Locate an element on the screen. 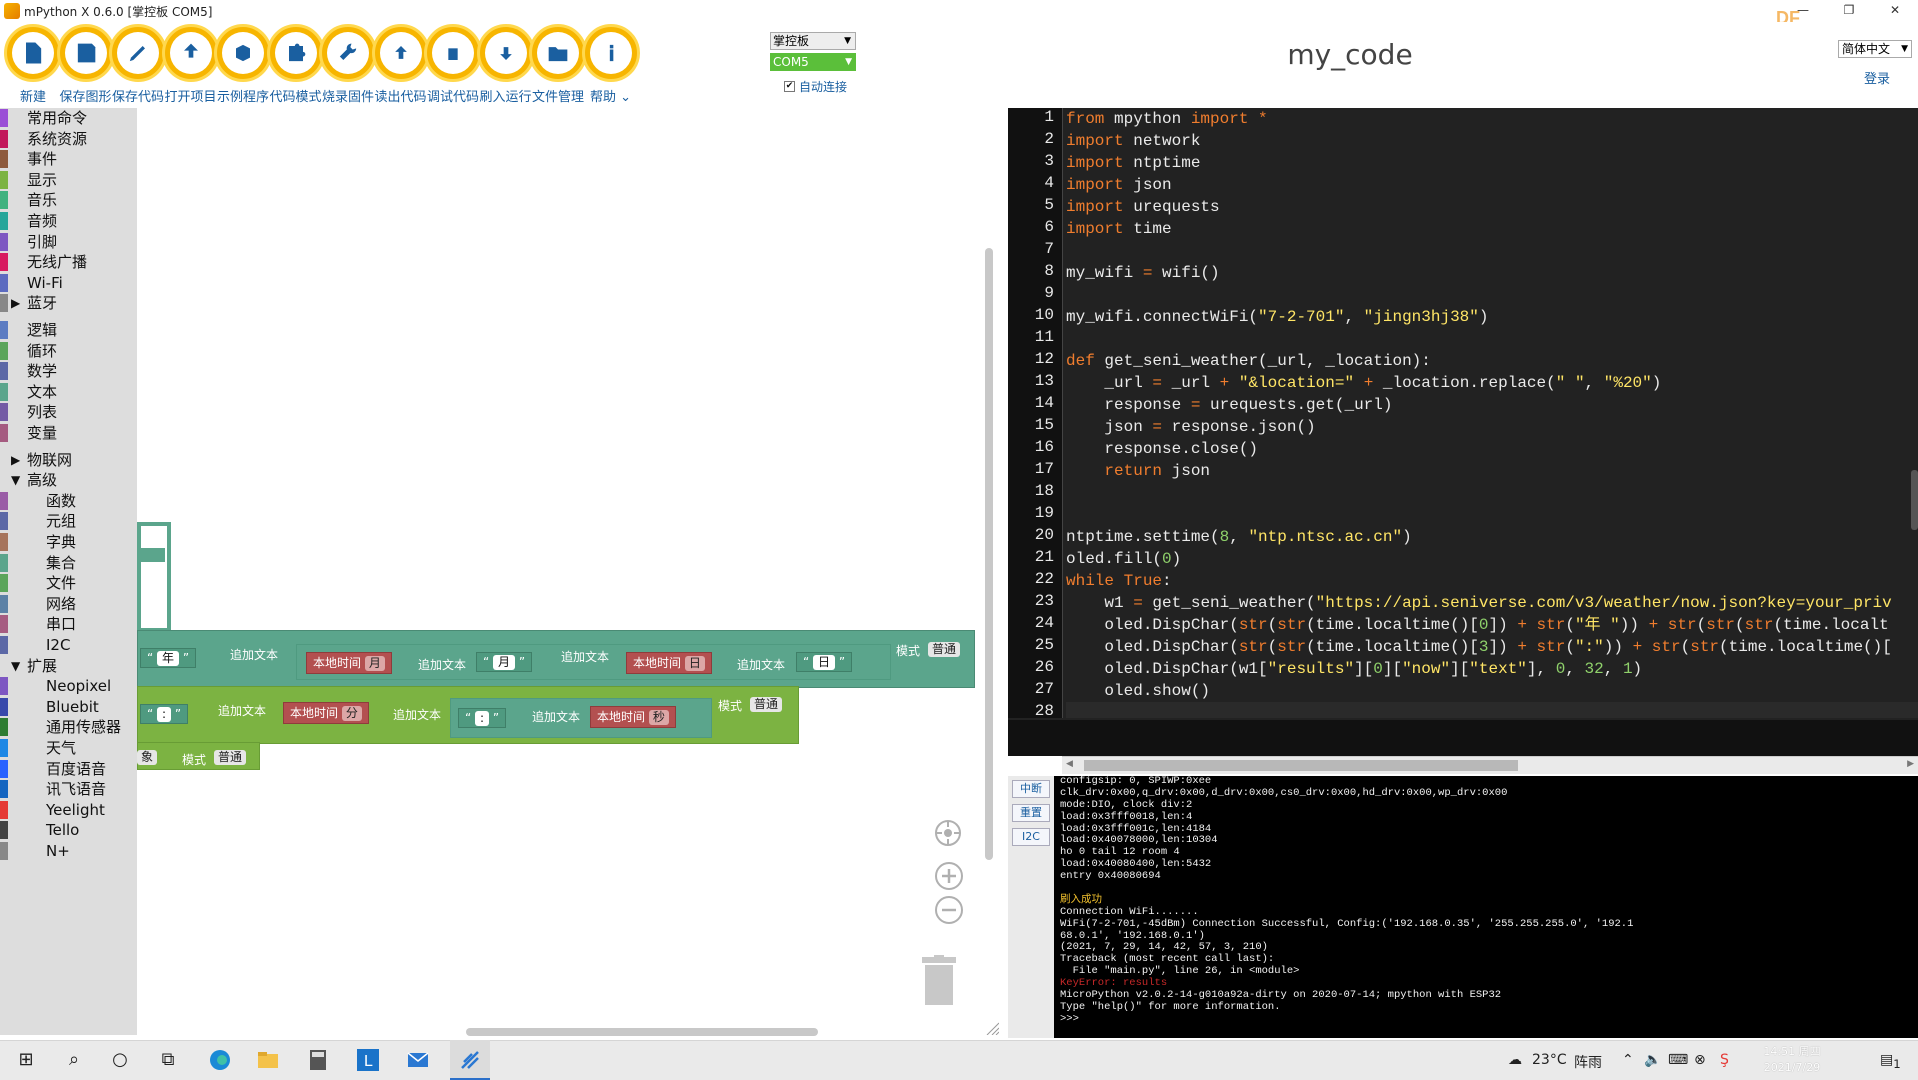 The image size is (1918, 1080). local-time-block-day: 本地时间 日 is located at coordinates (669, 663).